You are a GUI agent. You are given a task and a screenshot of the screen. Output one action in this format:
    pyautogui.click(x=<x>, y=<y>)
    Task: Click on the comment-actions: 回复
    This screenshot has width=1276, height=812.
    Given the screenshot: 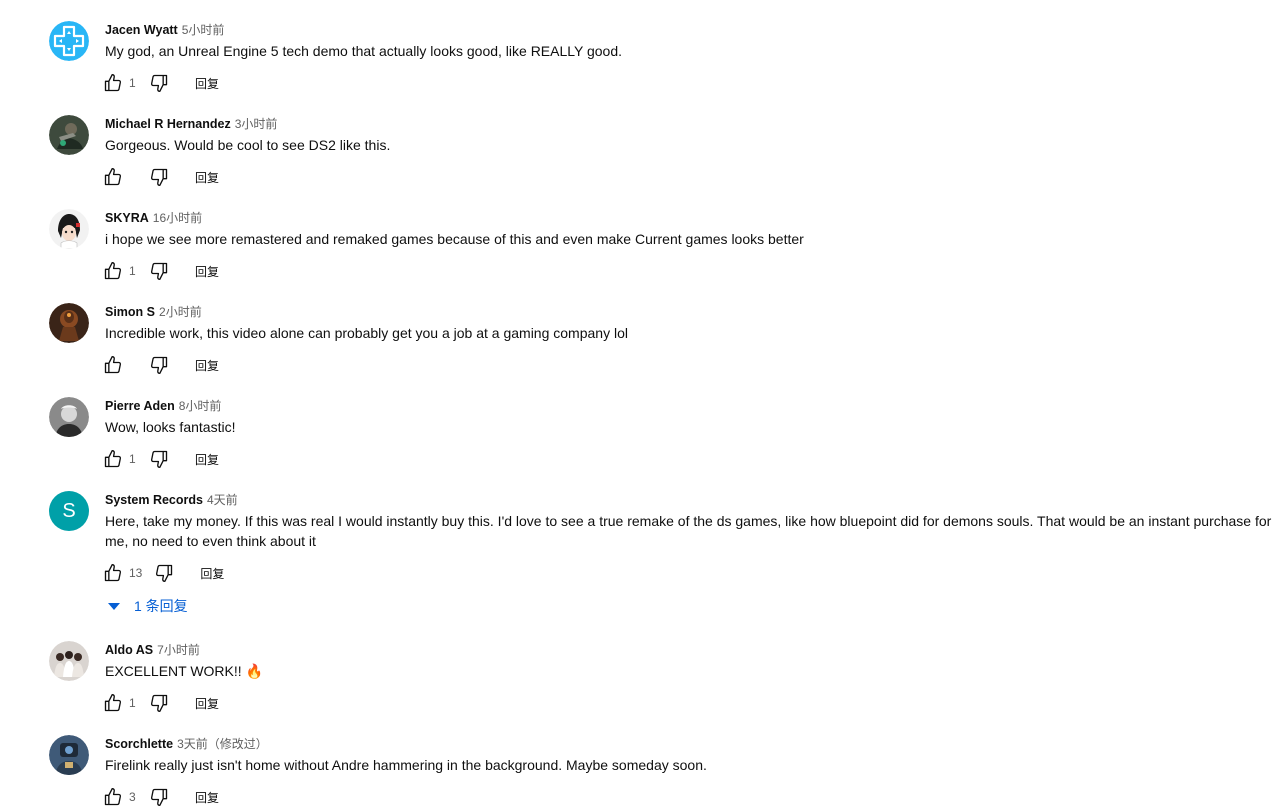 What is the action you would take?
    pyautogui.click(x=161, y=177)
    